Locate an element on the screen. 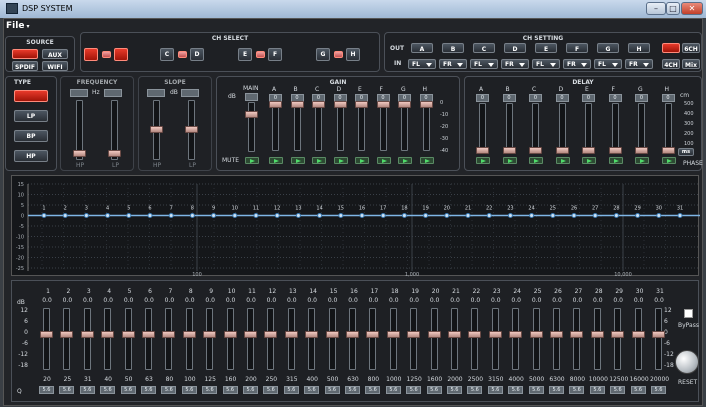 Image resolution: width=706 pixels, height=407 pixels. slope-hp-slider-thumb is located at coordinates (156, 129).